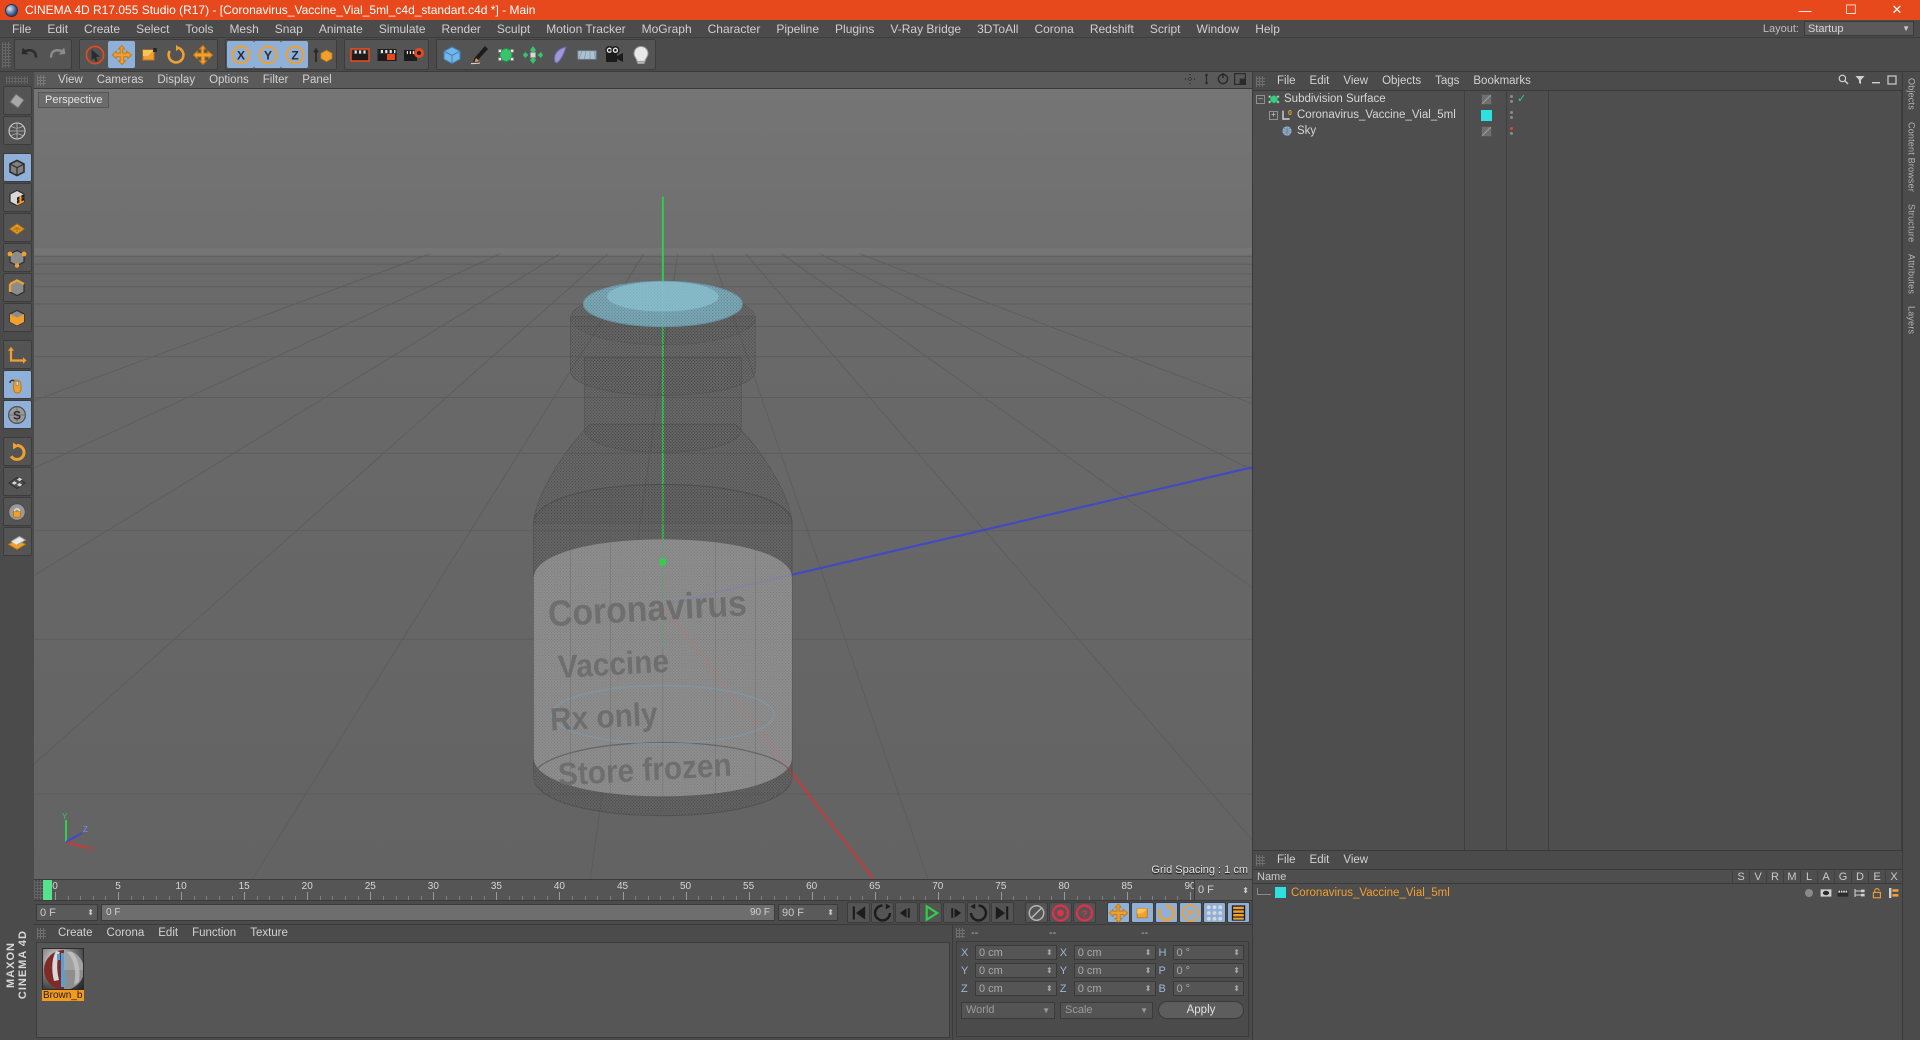  I want to click on tag-column-header: Name, so click(1492, 877).